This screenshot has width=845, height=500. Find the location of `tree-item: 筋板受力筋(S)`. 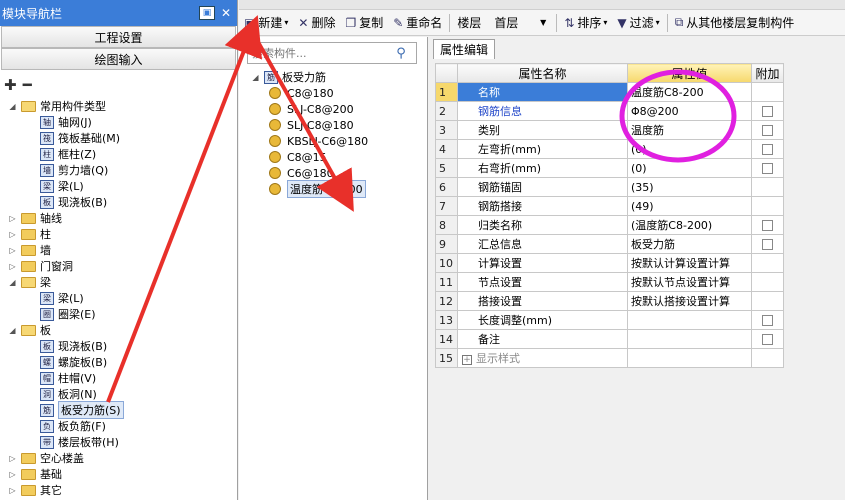

tree-item: 筋板受力筋(S) is located at coordinates (118, 410).